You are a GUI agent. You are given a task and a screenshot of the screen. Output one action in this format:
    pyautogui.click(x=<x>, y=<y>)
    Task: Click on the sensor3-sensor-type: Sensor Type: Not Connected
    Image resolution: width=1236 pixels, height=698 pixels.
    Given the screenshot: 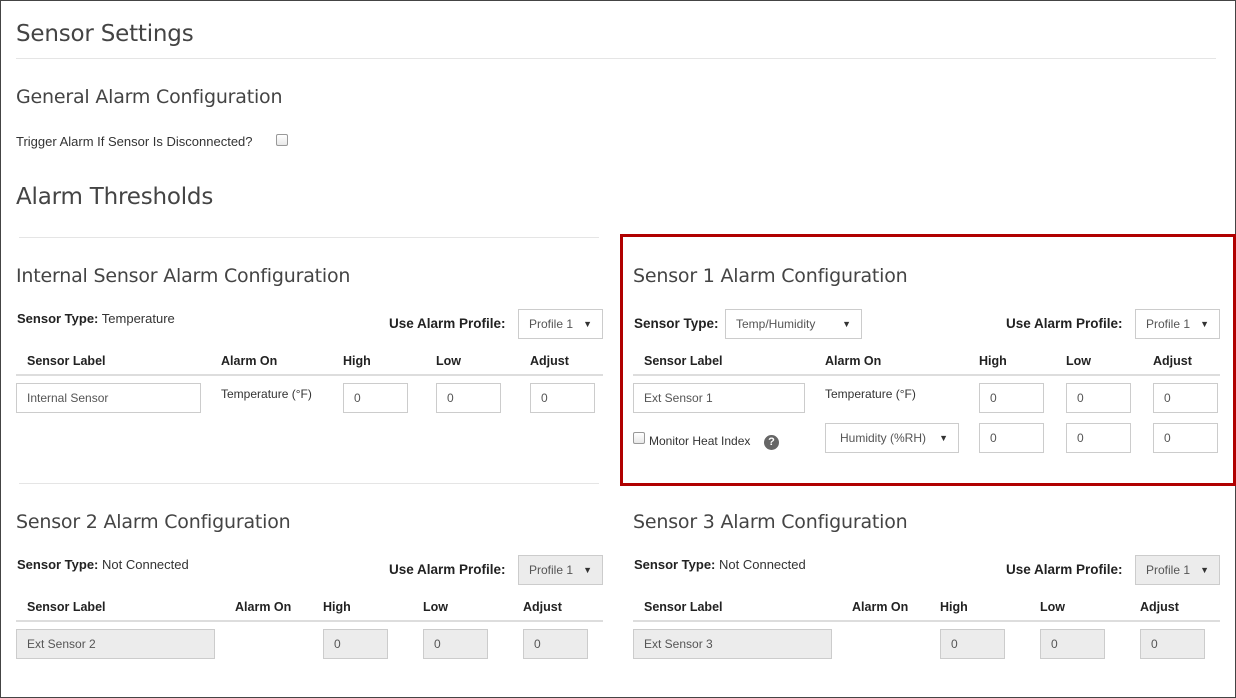 What is the action you would take?
    pyautogui.click(x=720, y=564)
    